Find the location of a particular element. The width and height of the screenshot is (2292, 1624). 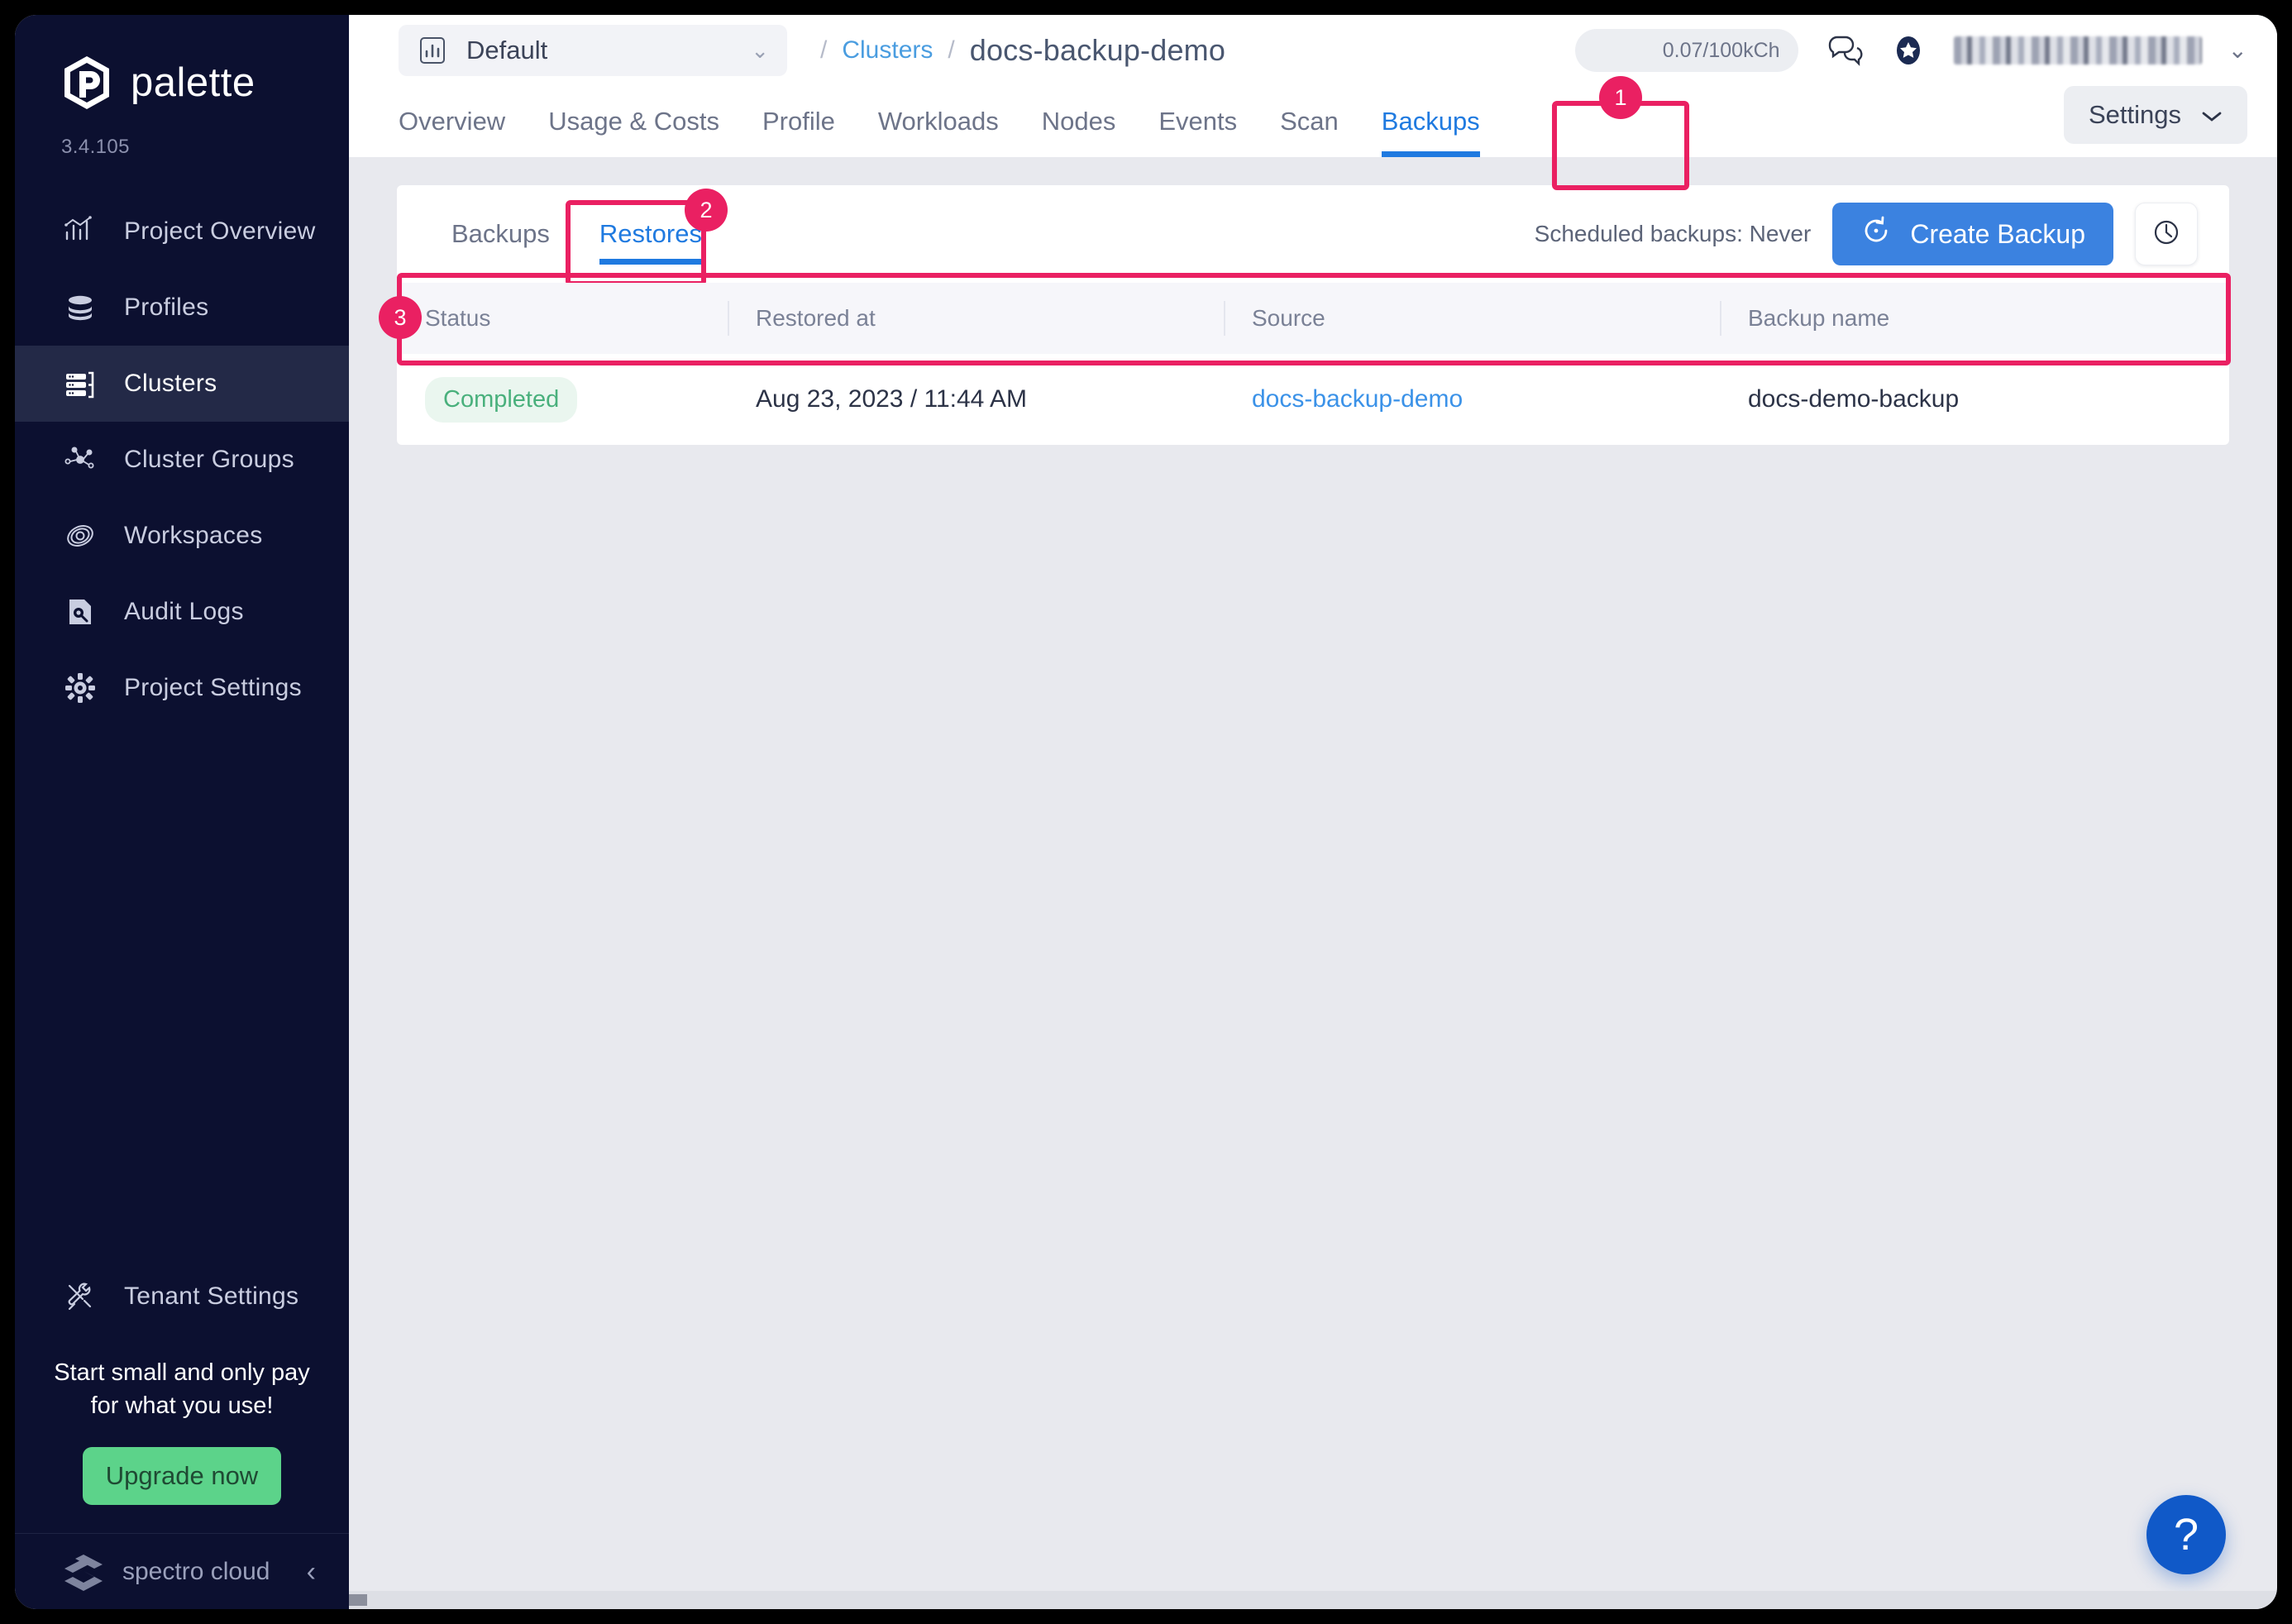

annotation-badge-1: 1 is located at coordinates (1620, 97).